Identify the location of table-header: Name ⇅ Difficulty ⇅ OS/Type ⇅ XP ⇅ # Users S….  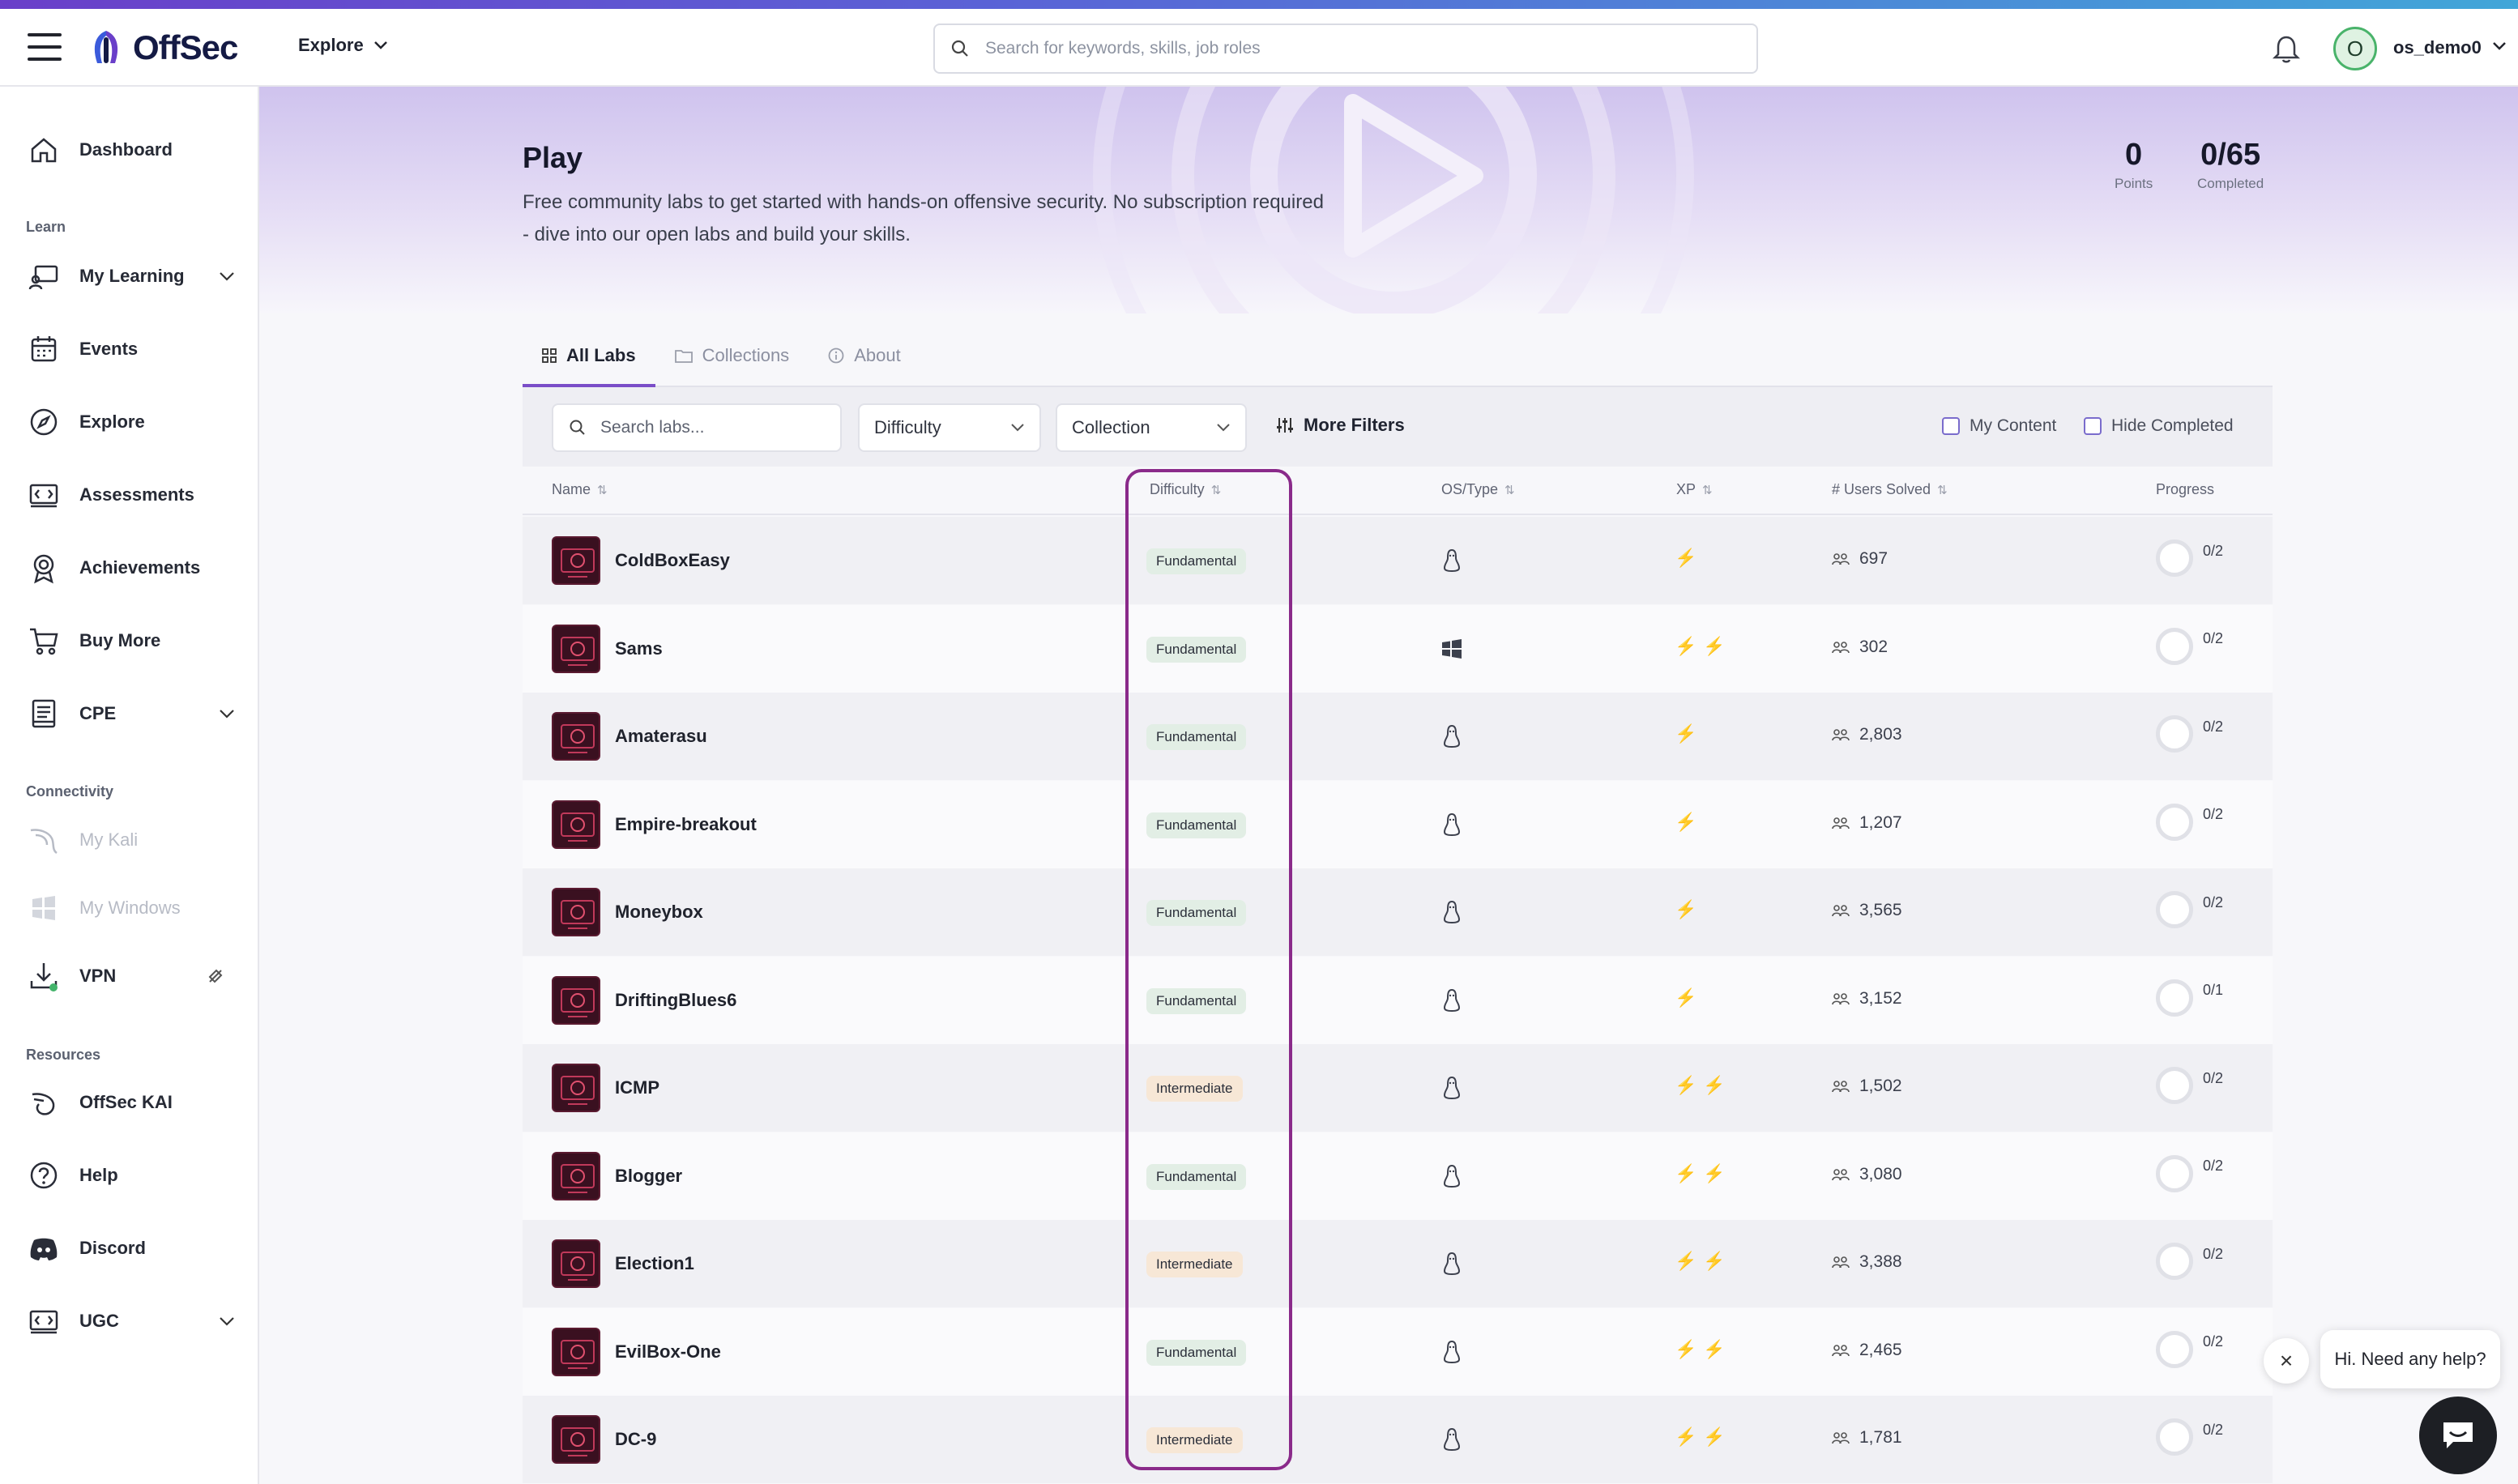
(1398, 491).